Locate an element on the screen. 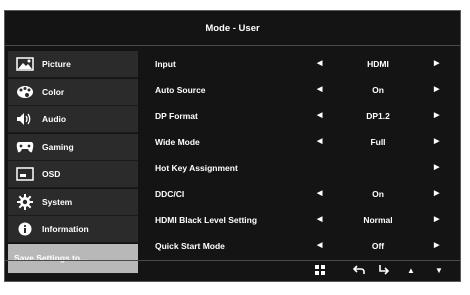  setting-label: Input is located at coordinates (165, 64).